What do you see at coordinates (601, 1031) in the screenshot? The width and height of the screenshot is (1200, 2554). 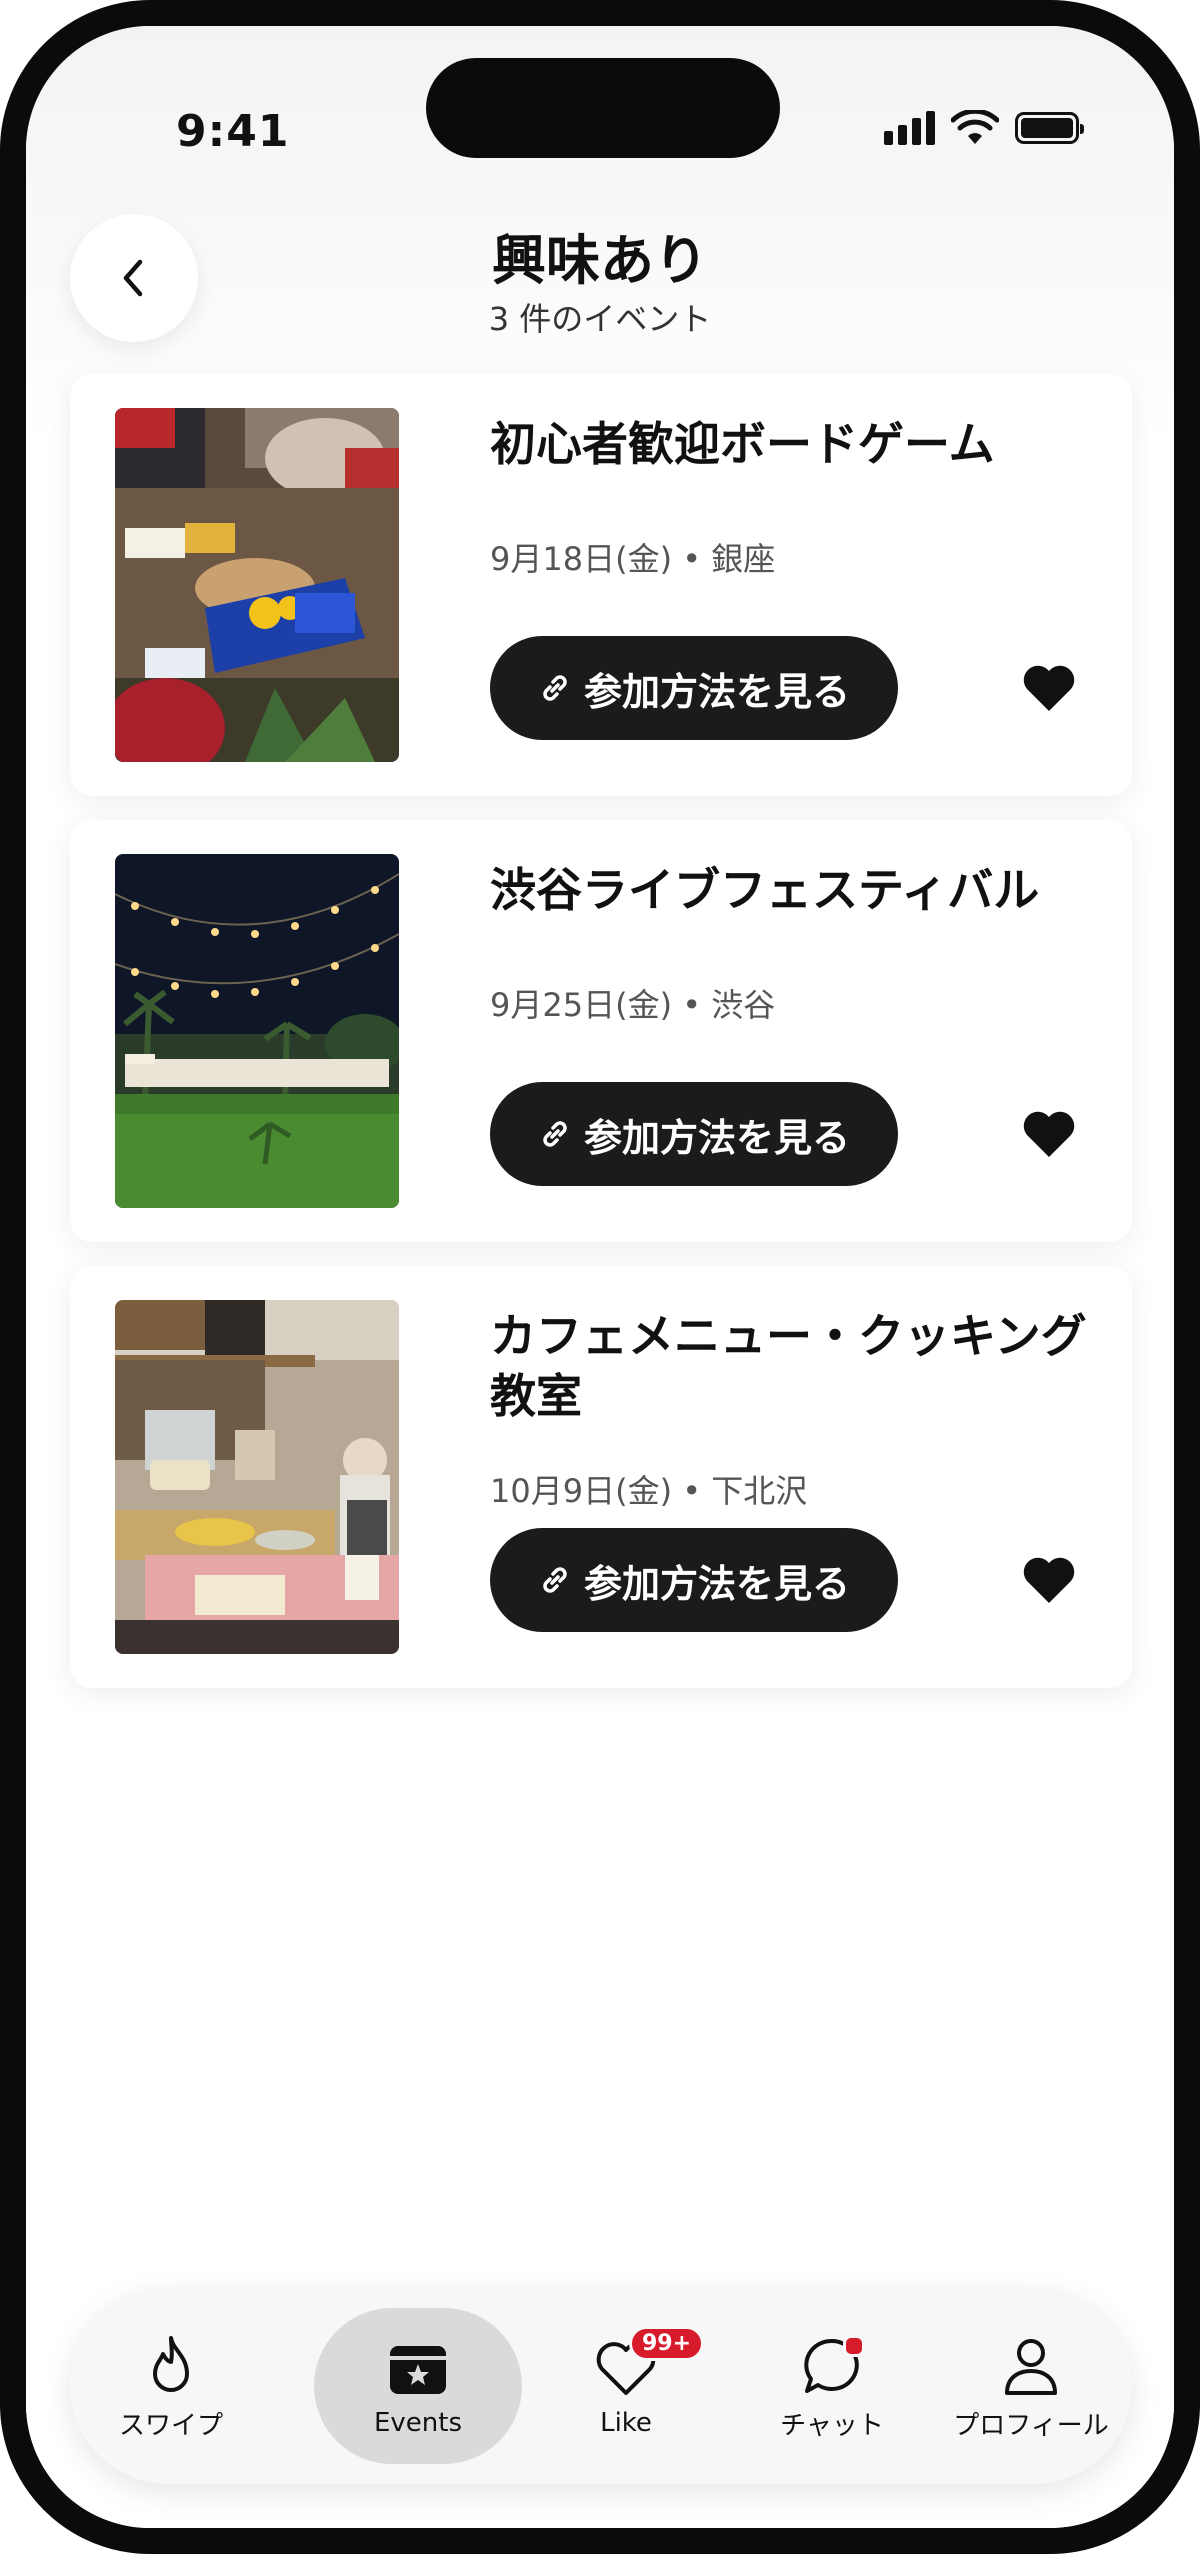 I see `event-card: 渋谷ライブフェスティバル 9月25日(金) • 渋谷 参加方法を見る` at bounding box center [601, 1031].